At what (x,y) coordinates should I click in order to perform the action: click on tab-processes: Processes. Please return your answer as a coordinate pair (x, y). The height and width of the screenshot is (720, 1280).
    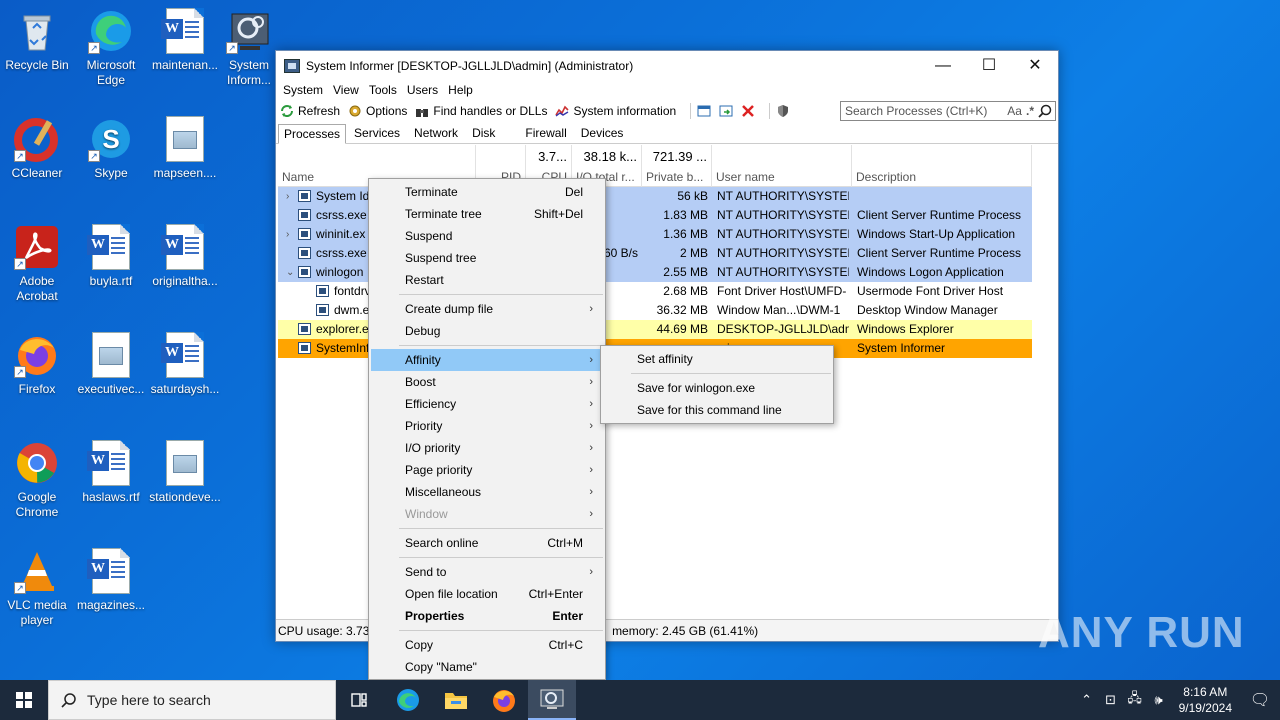
    Looking at the image, I should click on (312, 134).